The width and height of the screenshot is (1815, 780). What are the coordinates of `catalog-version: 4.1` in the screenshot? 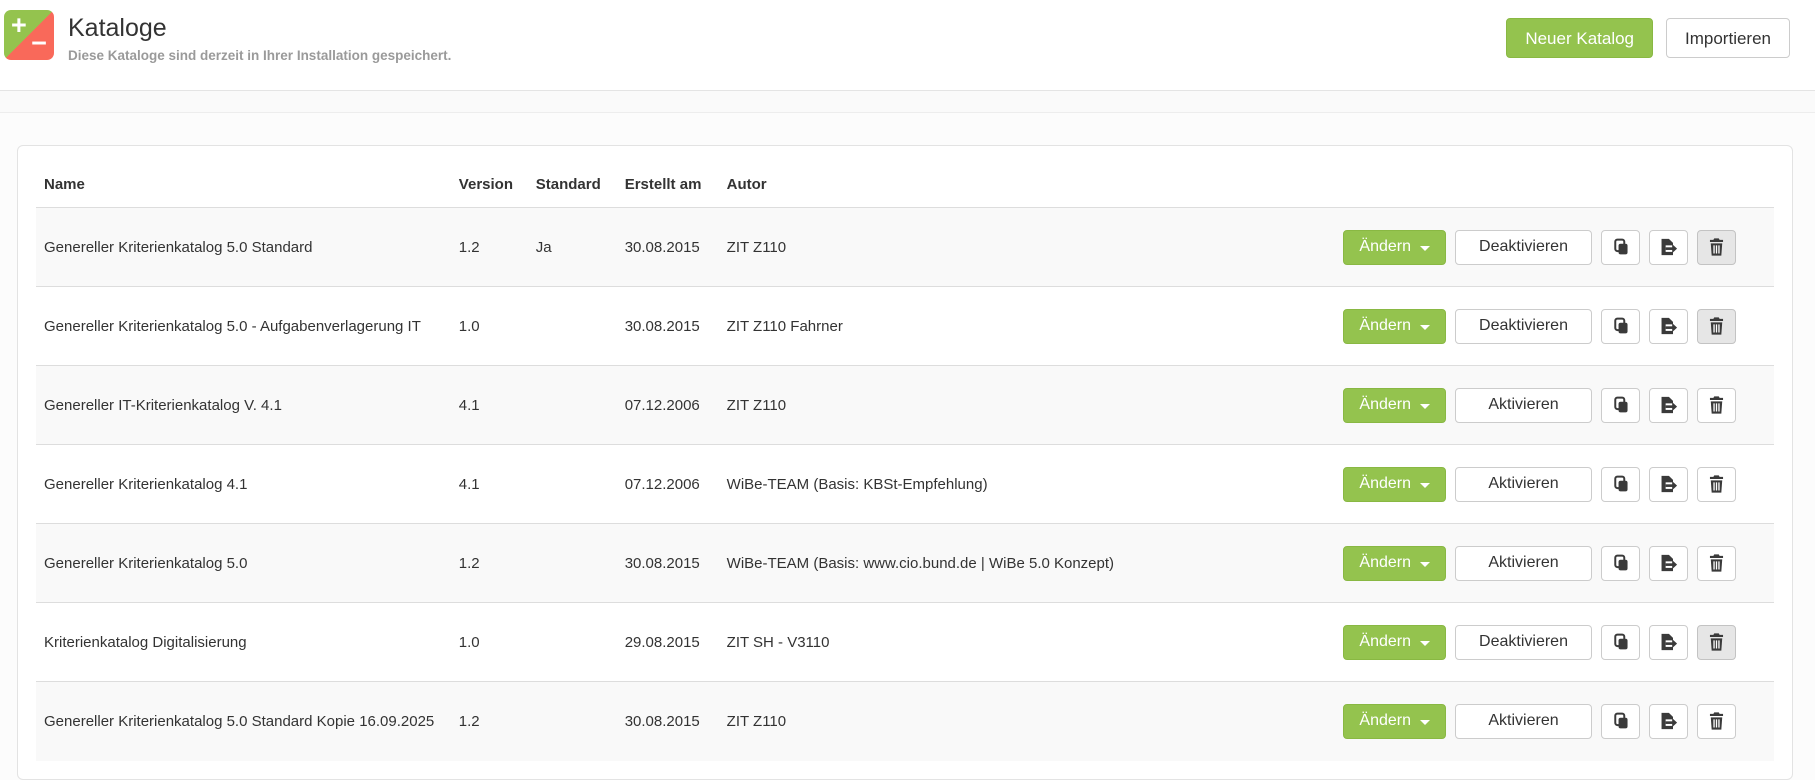 It's located at (489, 405).